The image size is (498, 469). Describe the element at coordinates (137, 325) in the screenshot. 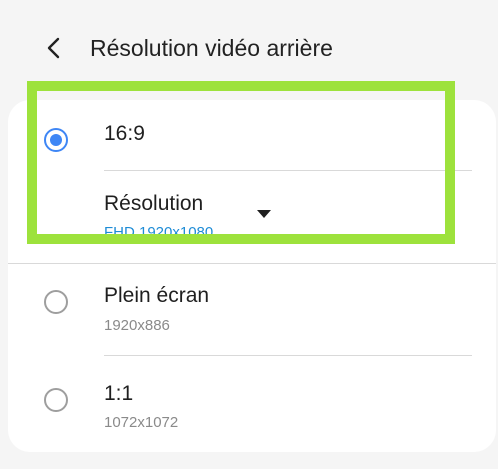

I see `option-sub: 1920x886` at that location.